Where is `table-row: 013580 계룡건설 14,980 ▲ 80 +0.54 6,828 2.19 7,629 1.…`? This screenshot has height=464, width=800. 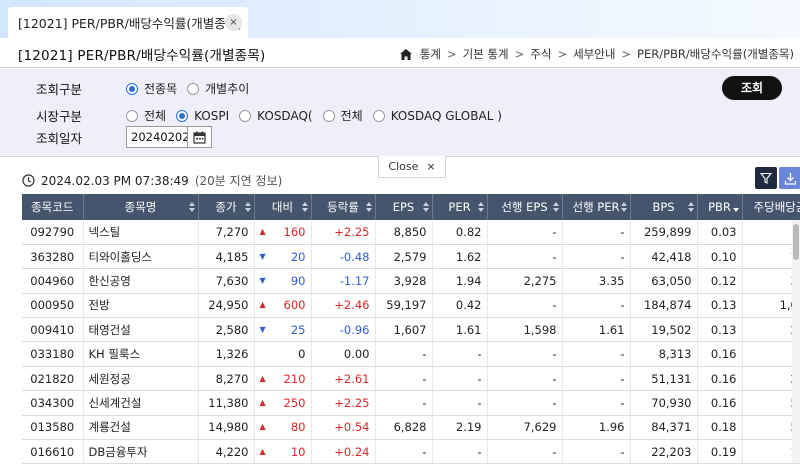 table-row: 013580 계룡건설 14,980 ▲ 80 +0.54 6,828 2.19 7,629 1.… is located at coordinates (411, 428).